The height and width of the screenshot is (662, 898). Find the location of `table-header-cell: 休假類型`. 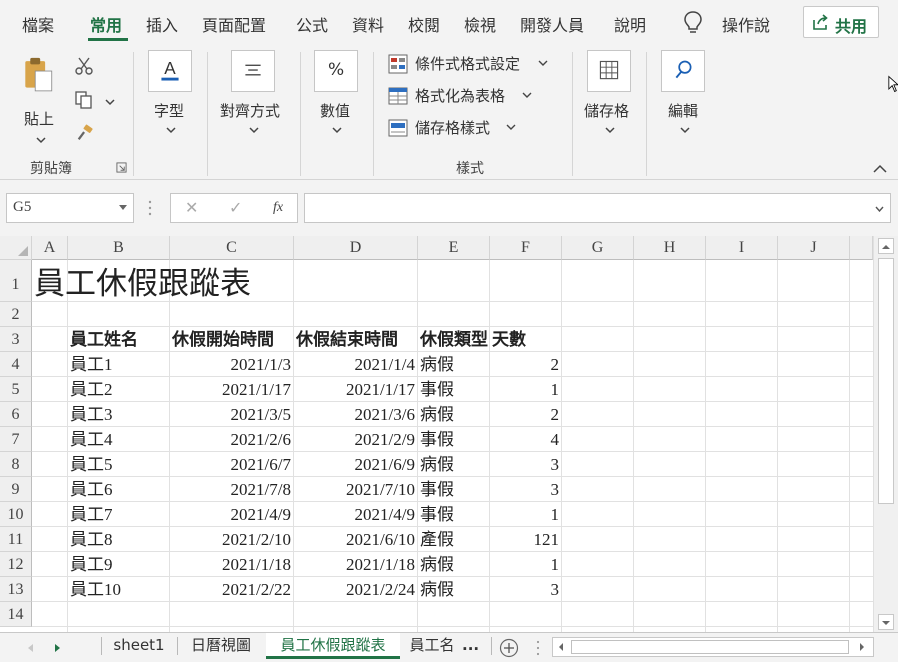

table-header-cell: 休假類型 is located at coordinates (455, 339).